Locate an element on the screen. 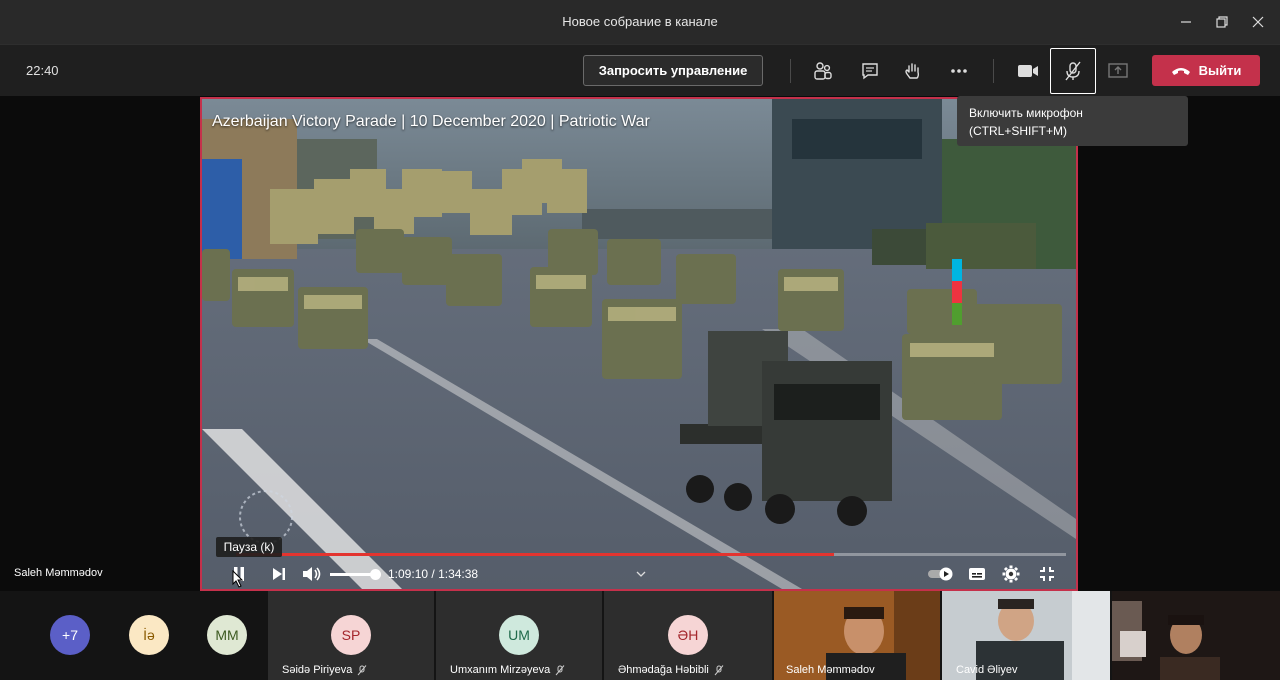  participant-tile: SP Səidə Piriyeva is located at coordinates (351, 635).